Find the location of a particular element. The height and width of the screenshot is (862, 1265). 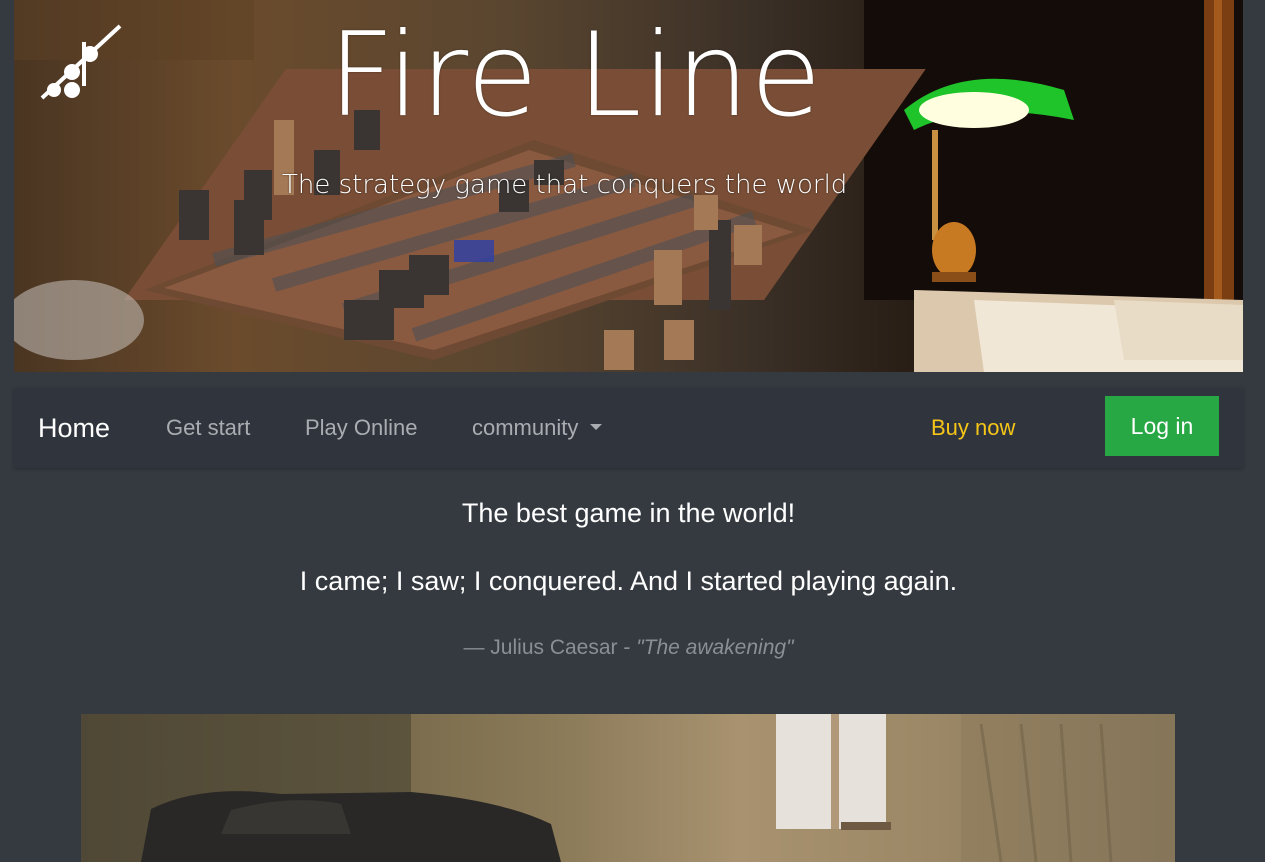

nav-item-home: Home is located at coordinates (74, 428).